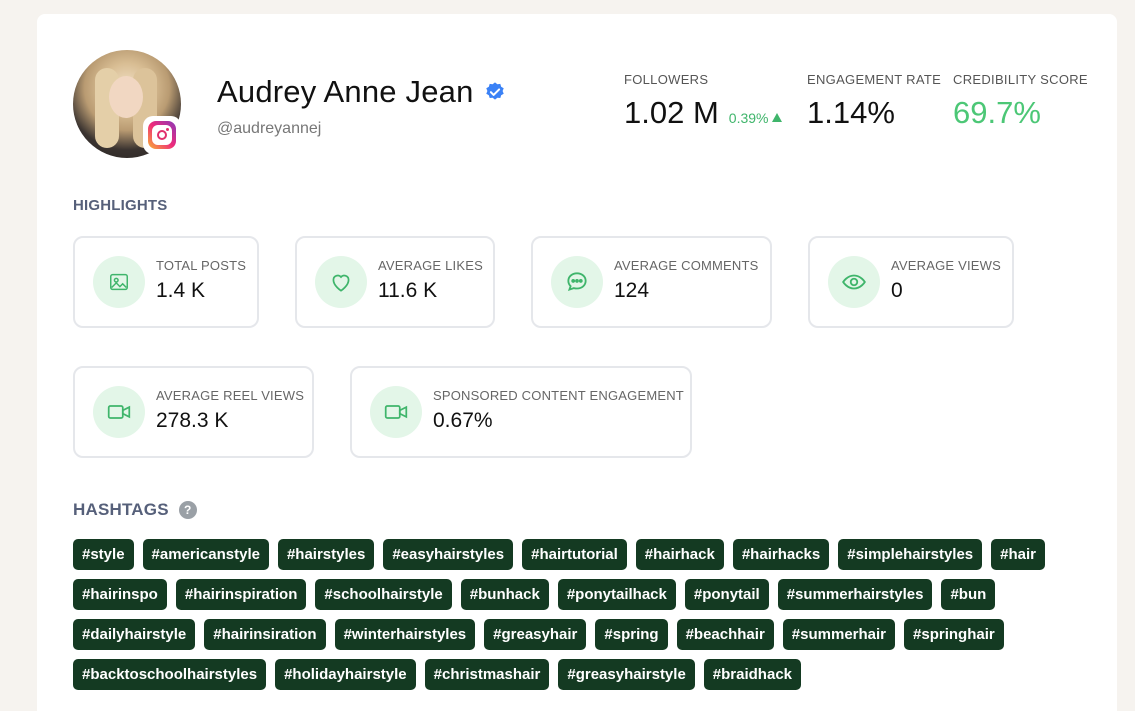 This screenshot has height=711, width=1135. What do you see at coordinates (269, 128) in the screenshot?
I see `profile-handle: @audreyannej` at bounding box center [269, 128].